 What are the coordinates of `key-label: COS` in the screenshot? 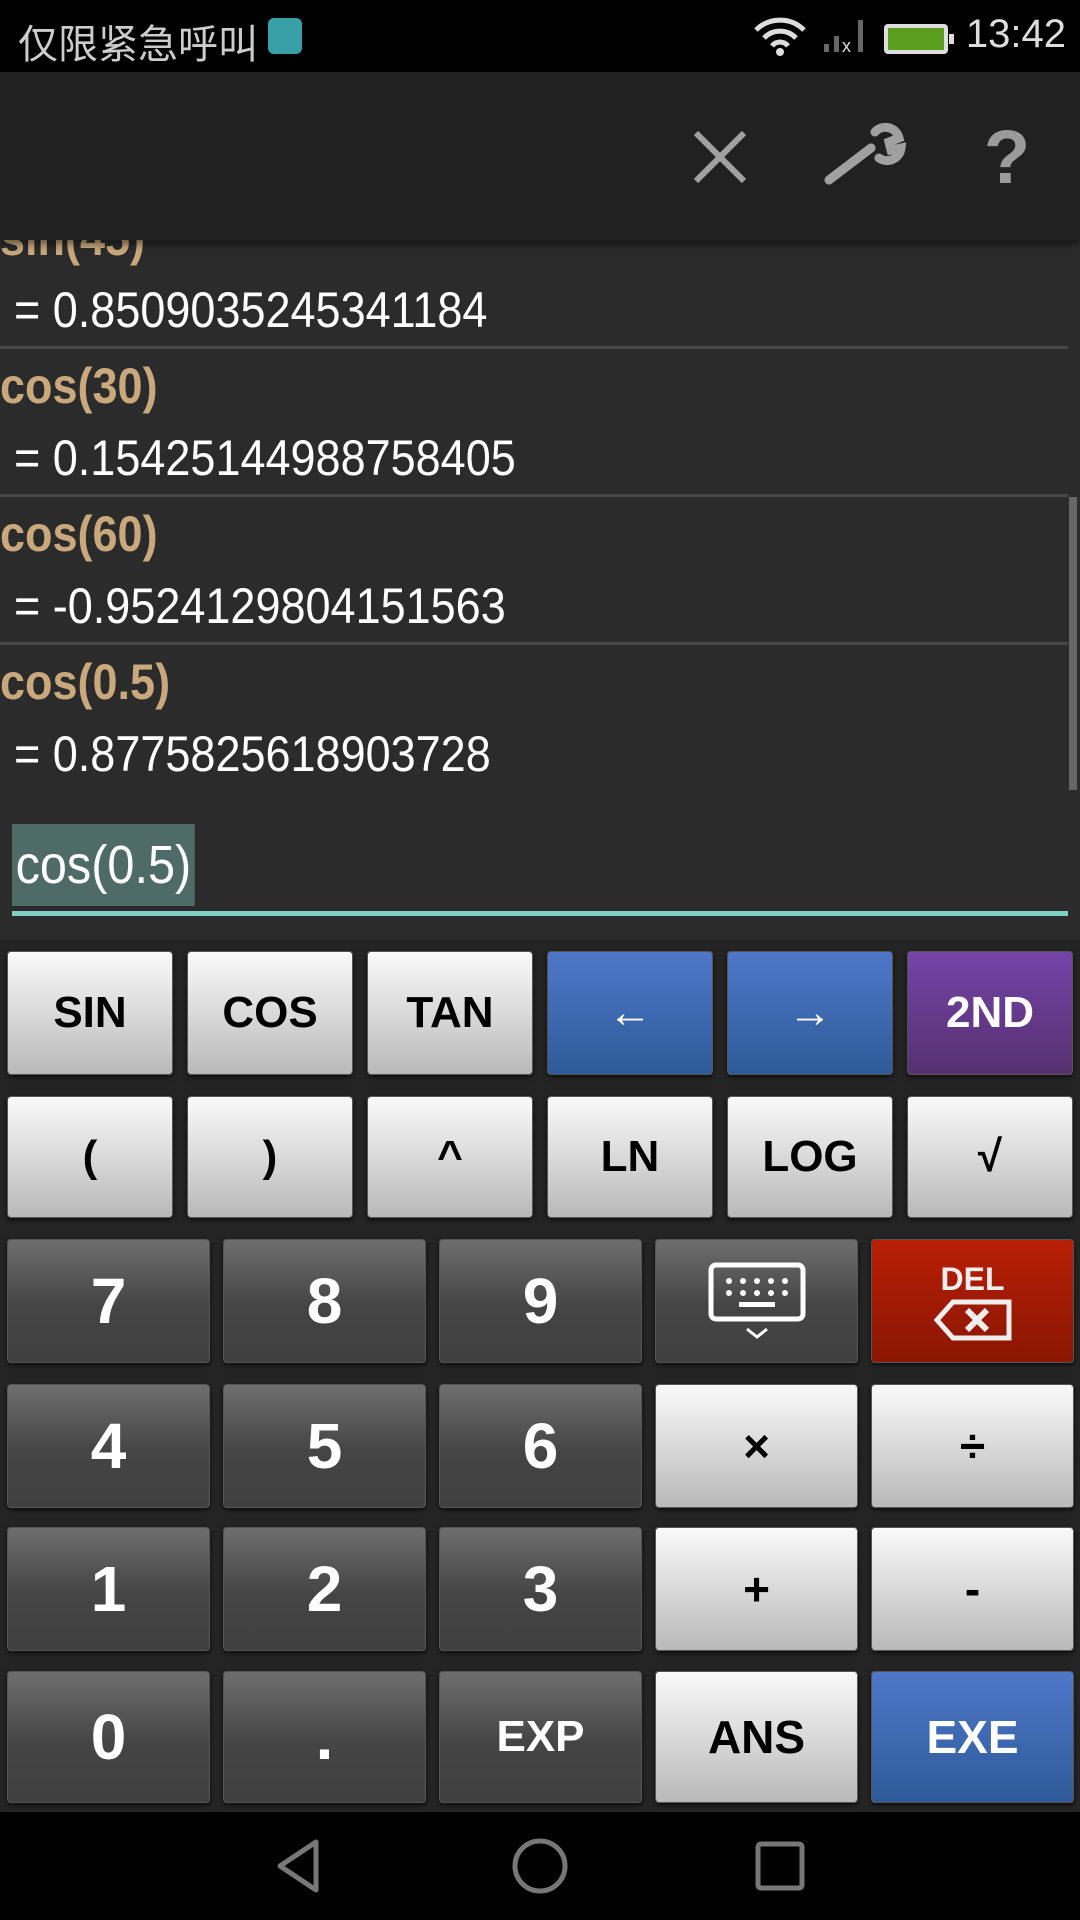 It's located at (270, 1012).